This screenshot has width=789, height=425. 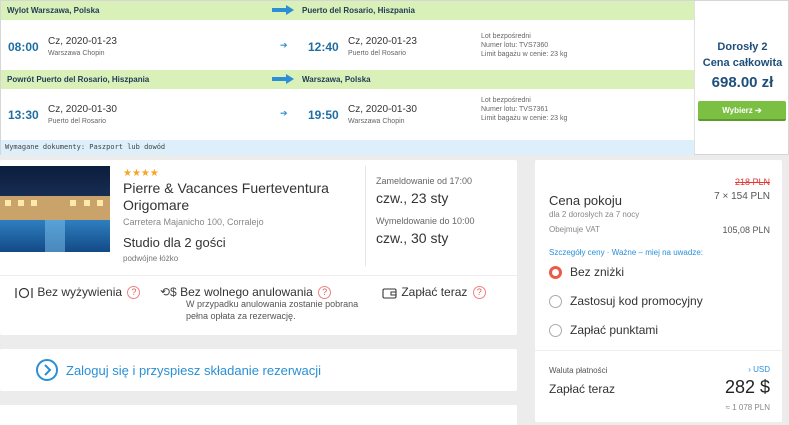 What do you see at coordinates (636, 301) in the screenshot?
I see `option-label: Zastosuj kod promocyjny` at bounding box center [636, 301].